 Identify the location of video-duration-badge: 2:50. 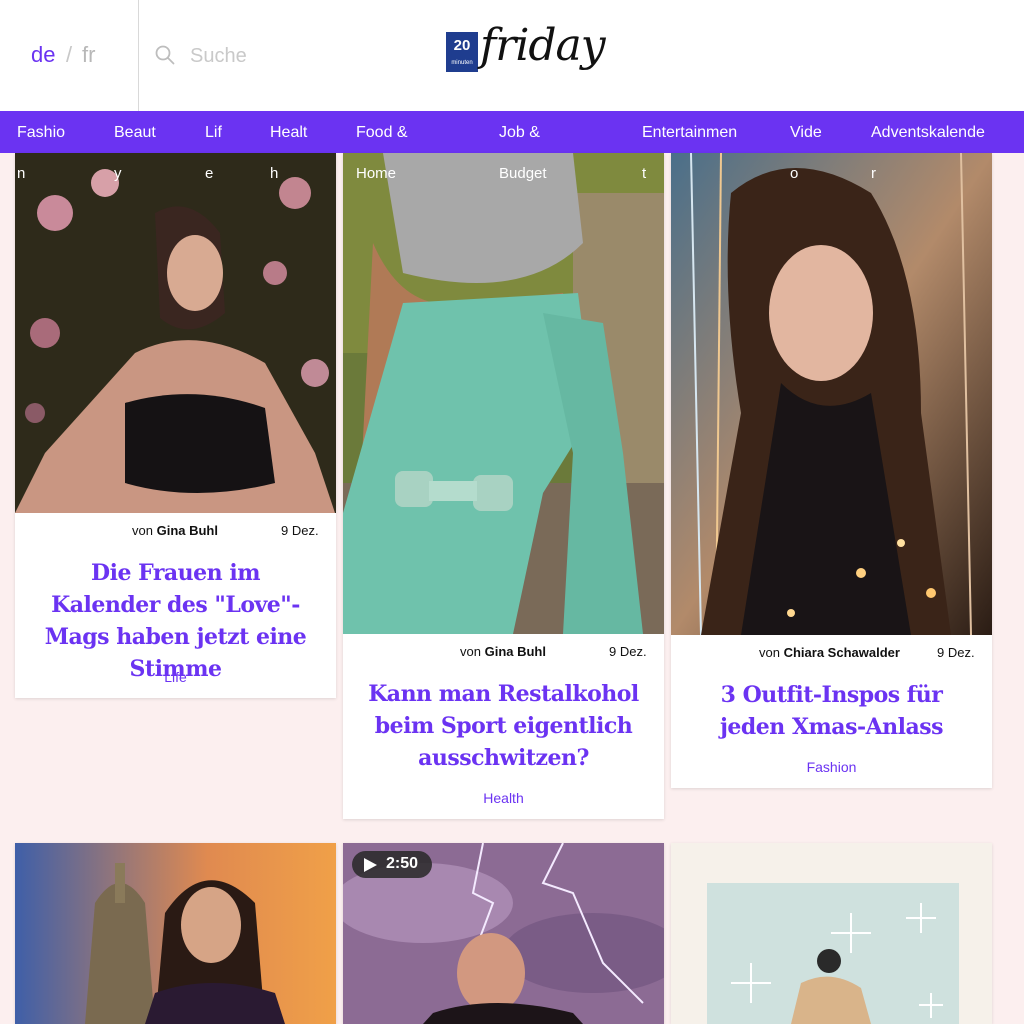
(392, 864).